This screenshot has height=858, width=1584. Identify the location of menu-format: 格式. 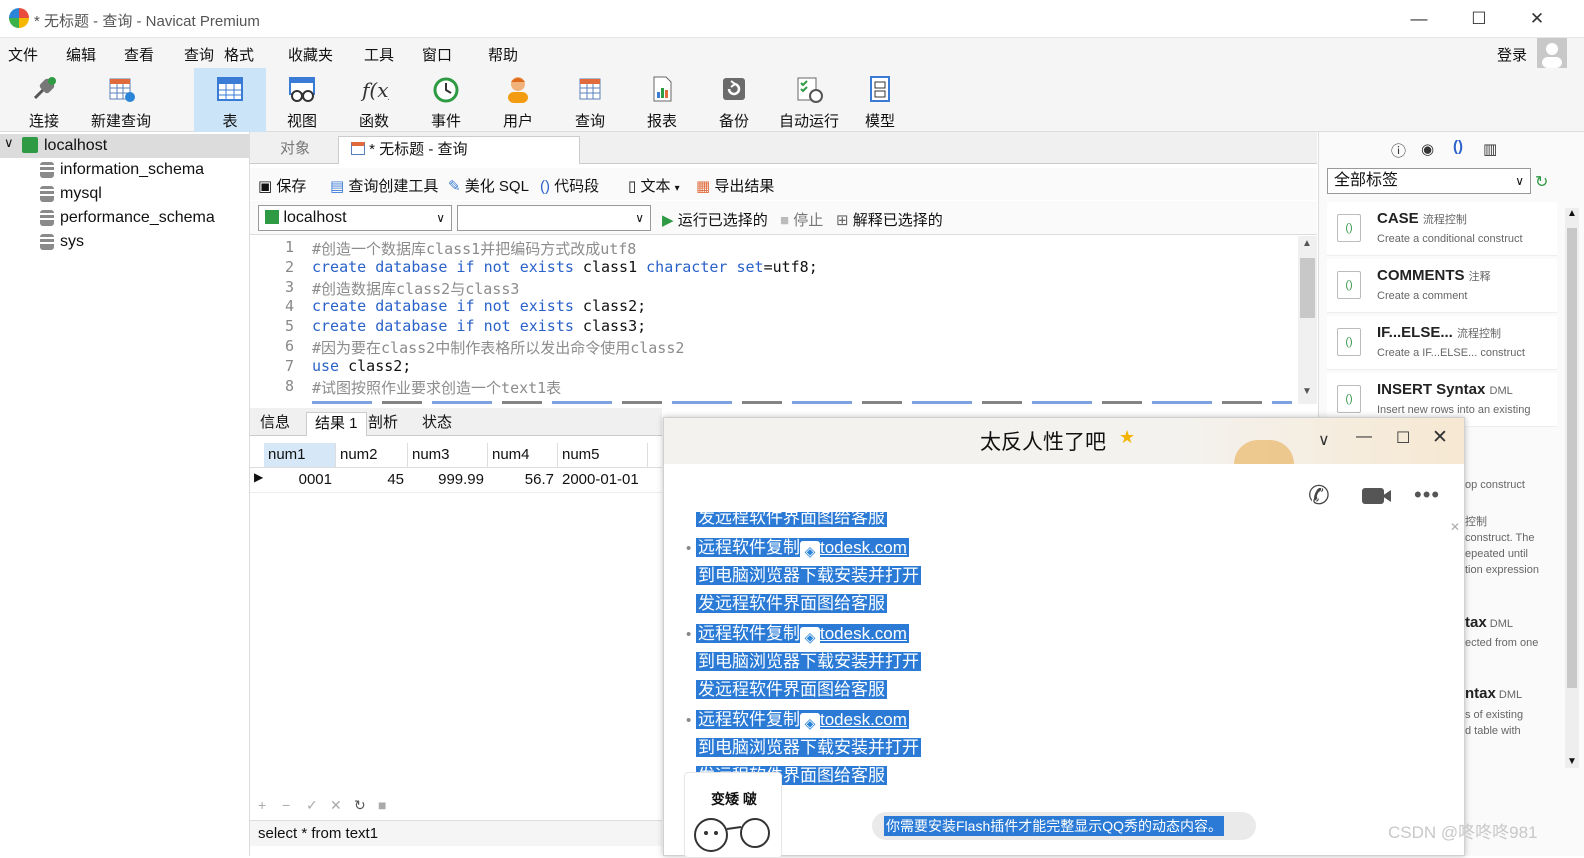
(239, 54).